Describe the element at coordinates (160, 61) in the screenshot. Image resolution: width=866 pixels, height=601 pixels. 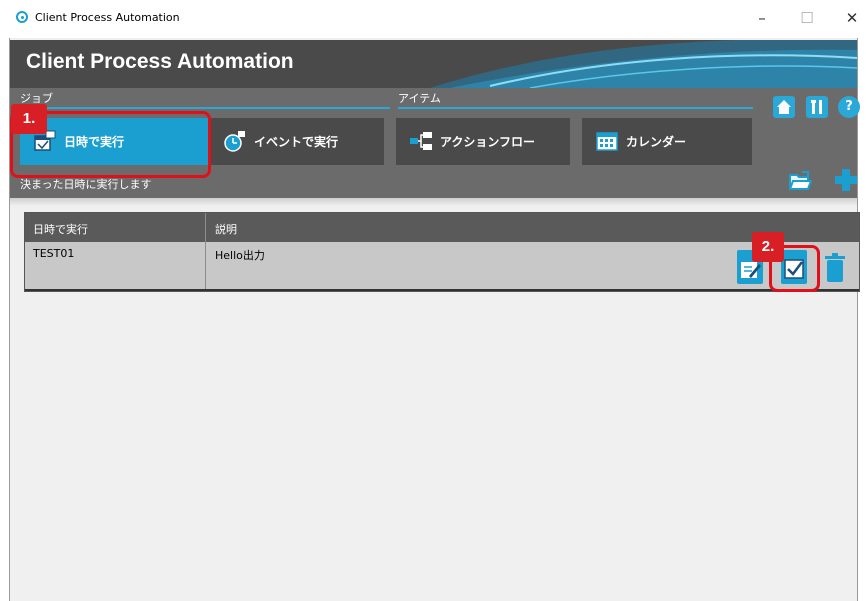
I see `app-title: Client Process Automation` at that location.